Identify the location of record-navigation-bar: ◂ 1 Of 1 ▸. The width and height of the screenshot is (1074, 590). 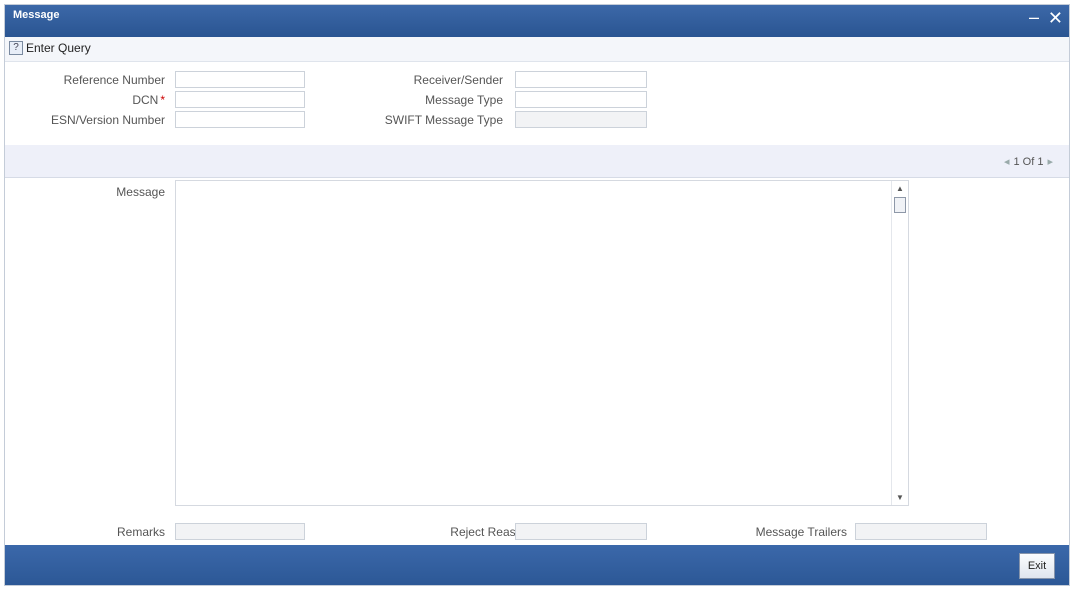
(537, 161).